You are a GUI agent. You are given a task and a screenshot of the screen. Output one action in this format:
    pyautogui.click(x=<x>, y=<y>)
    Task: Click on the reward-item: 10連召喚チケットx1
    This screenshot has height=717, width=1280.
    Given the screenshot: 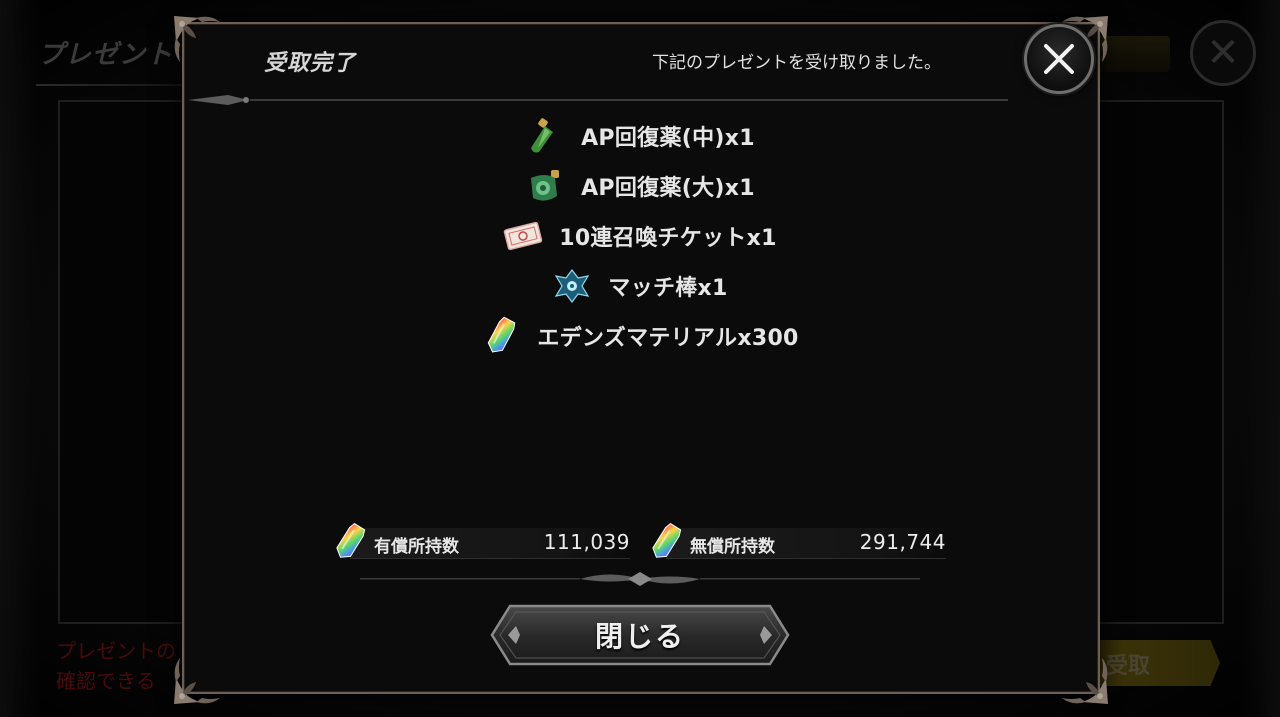 What is the action you would take?
    pyautogui.click(x=640, y=236)
    